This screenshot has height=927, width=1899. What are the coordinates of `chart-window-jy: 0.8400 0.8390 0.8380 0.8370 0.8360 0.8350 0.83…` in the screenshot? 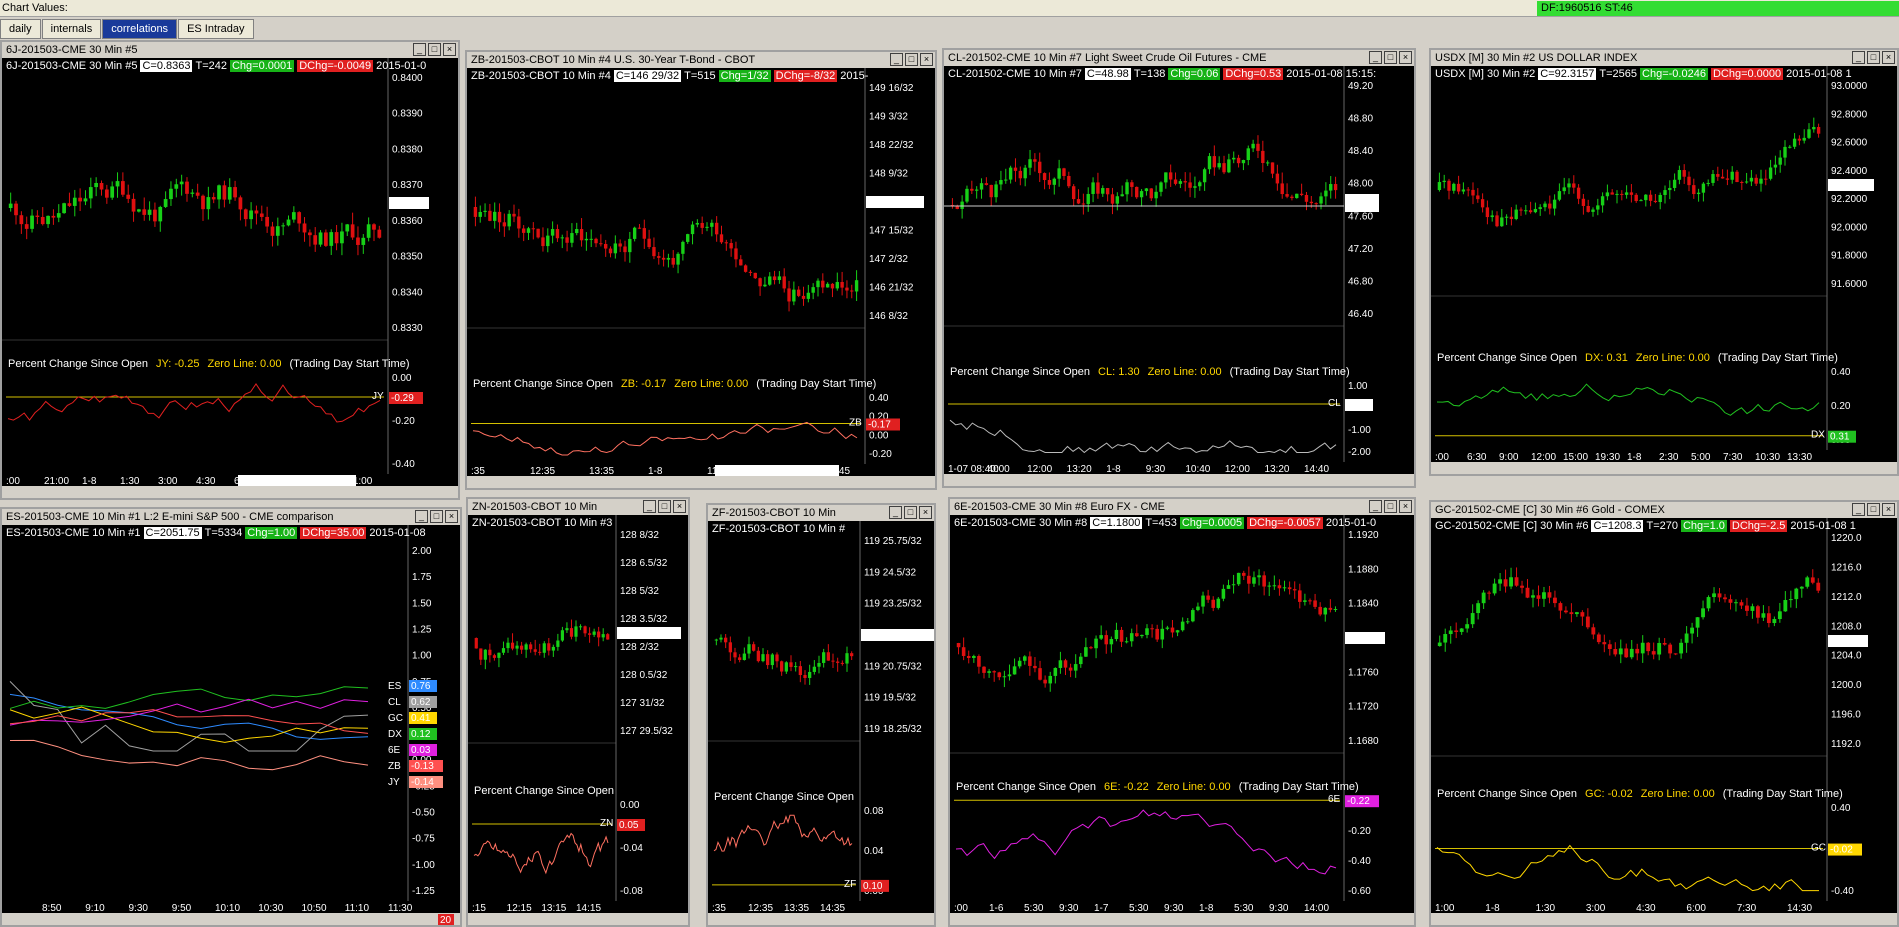 It's located at (230, 270).